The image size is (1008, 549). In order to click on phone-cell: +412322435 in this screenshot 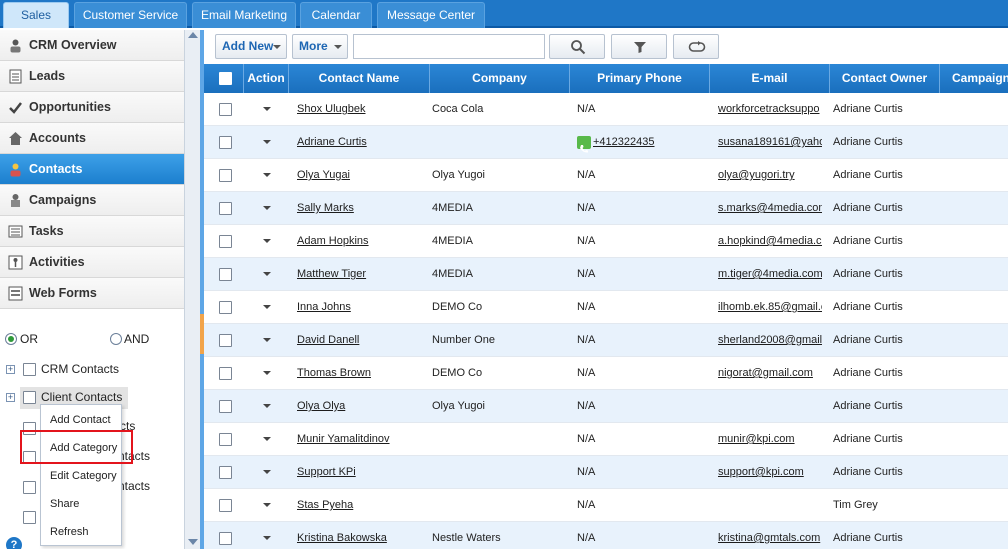, I will do `click(642, 142)`.